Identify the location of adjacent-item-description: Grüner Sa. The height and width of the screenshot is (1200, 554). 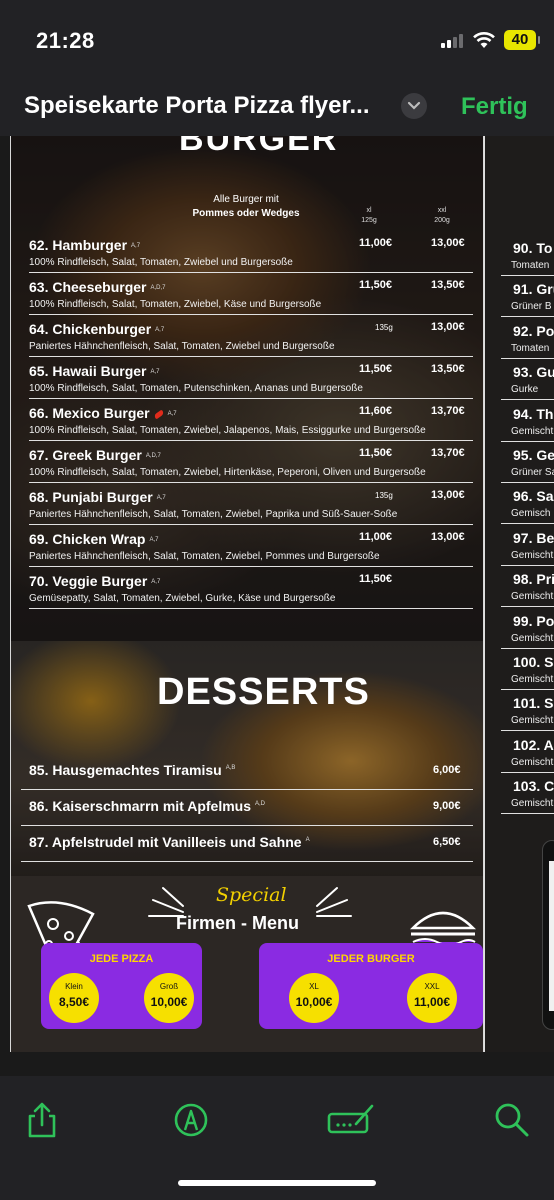
(532, 472).